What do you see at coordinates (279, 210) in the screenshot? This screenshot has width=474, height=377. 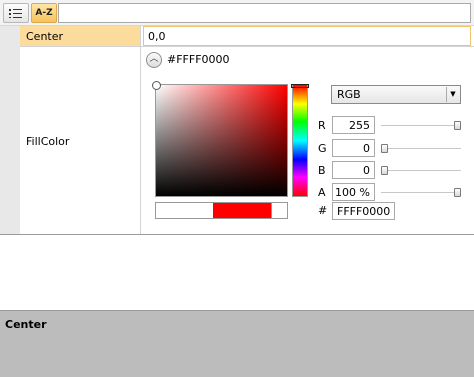 I see `preview-end-swatch` at bounding box center [279, 210].